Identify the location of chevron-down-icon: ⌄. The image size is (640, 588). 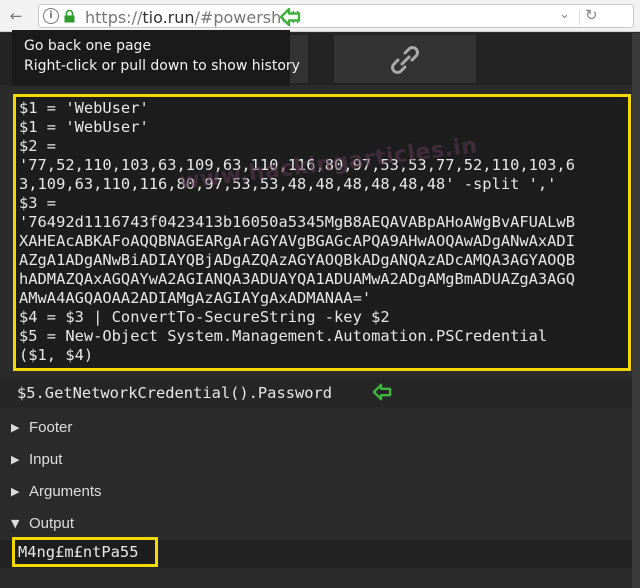
(564, 14).